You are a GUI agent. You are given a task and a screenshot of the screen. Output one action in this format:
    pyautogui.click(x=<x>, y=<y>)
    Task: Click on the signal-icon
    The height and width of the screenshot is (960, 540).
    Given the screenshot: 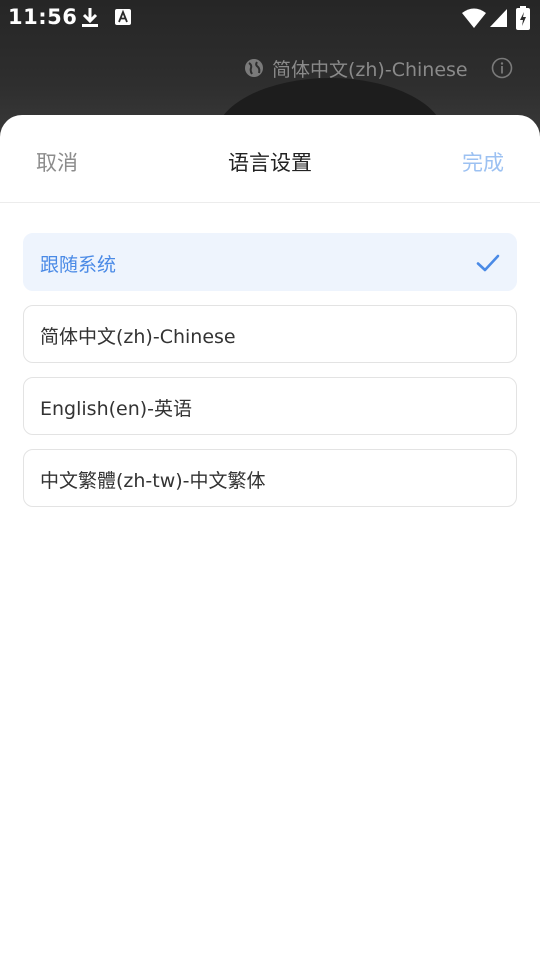 What is the action you would take?
    pyautogui.click(x=498, y=18)
    